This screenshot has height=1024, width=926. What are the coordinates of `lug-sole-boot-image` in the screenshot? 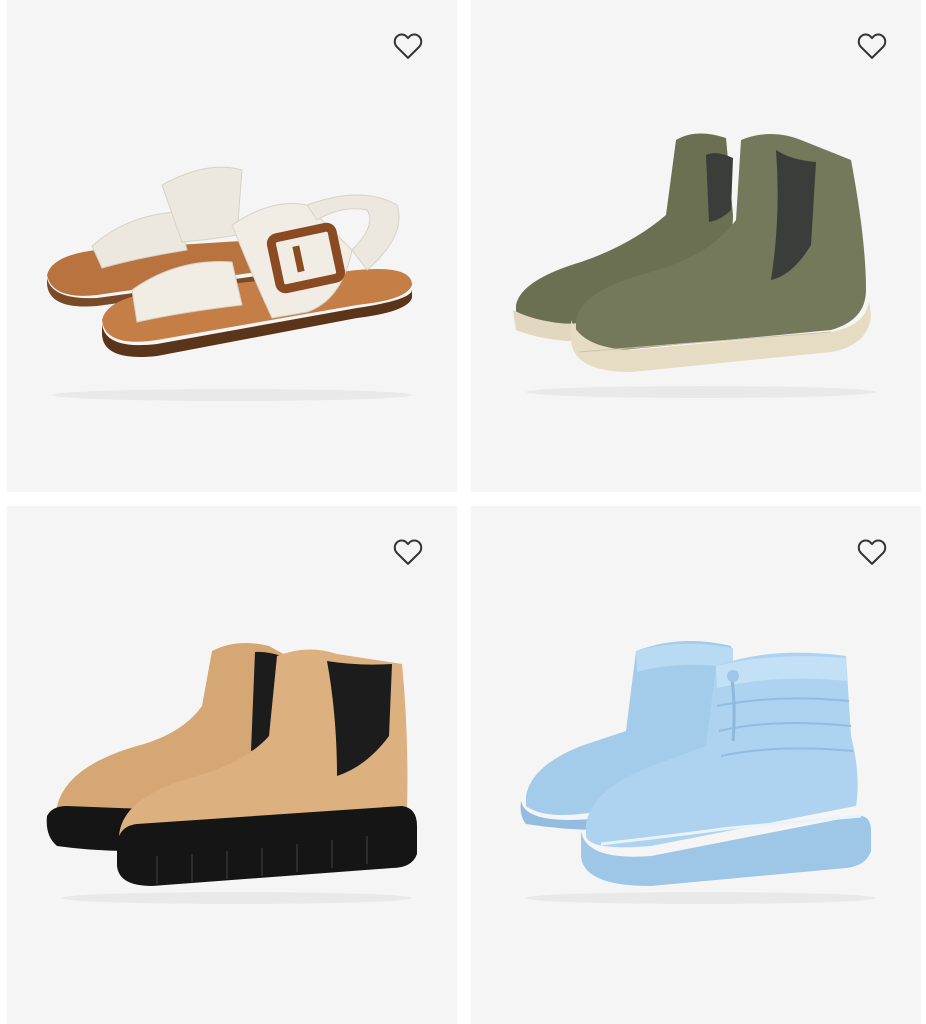 It's located at (231, 773).